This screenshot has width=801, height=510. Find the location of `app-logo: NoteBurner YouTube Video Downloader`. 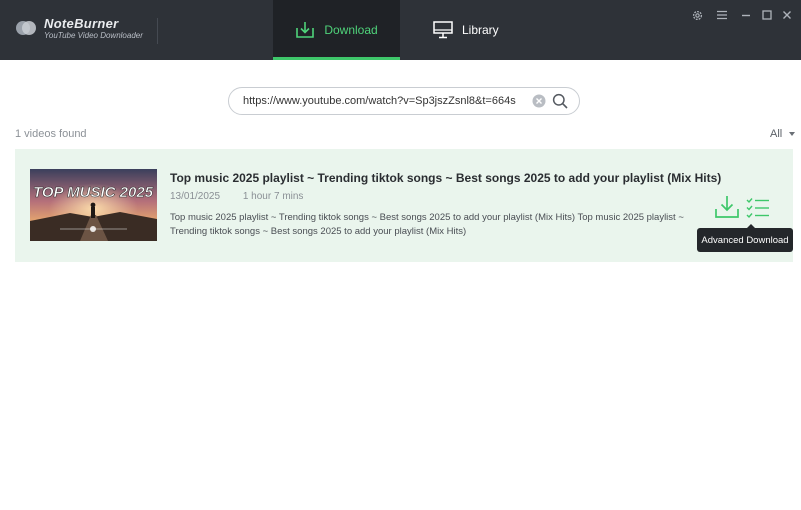

app-logo: NoteBurner YouTube Video Downloader is located at coordinates (78, 28).